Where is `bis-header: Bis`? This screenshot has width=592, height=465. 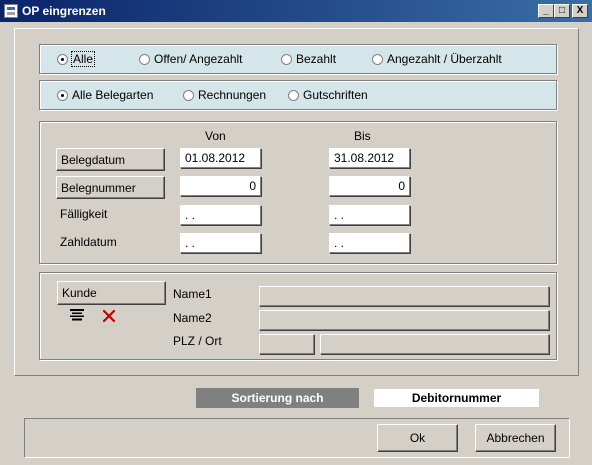
bis-header: Bis is located at coordinates (362, 136).